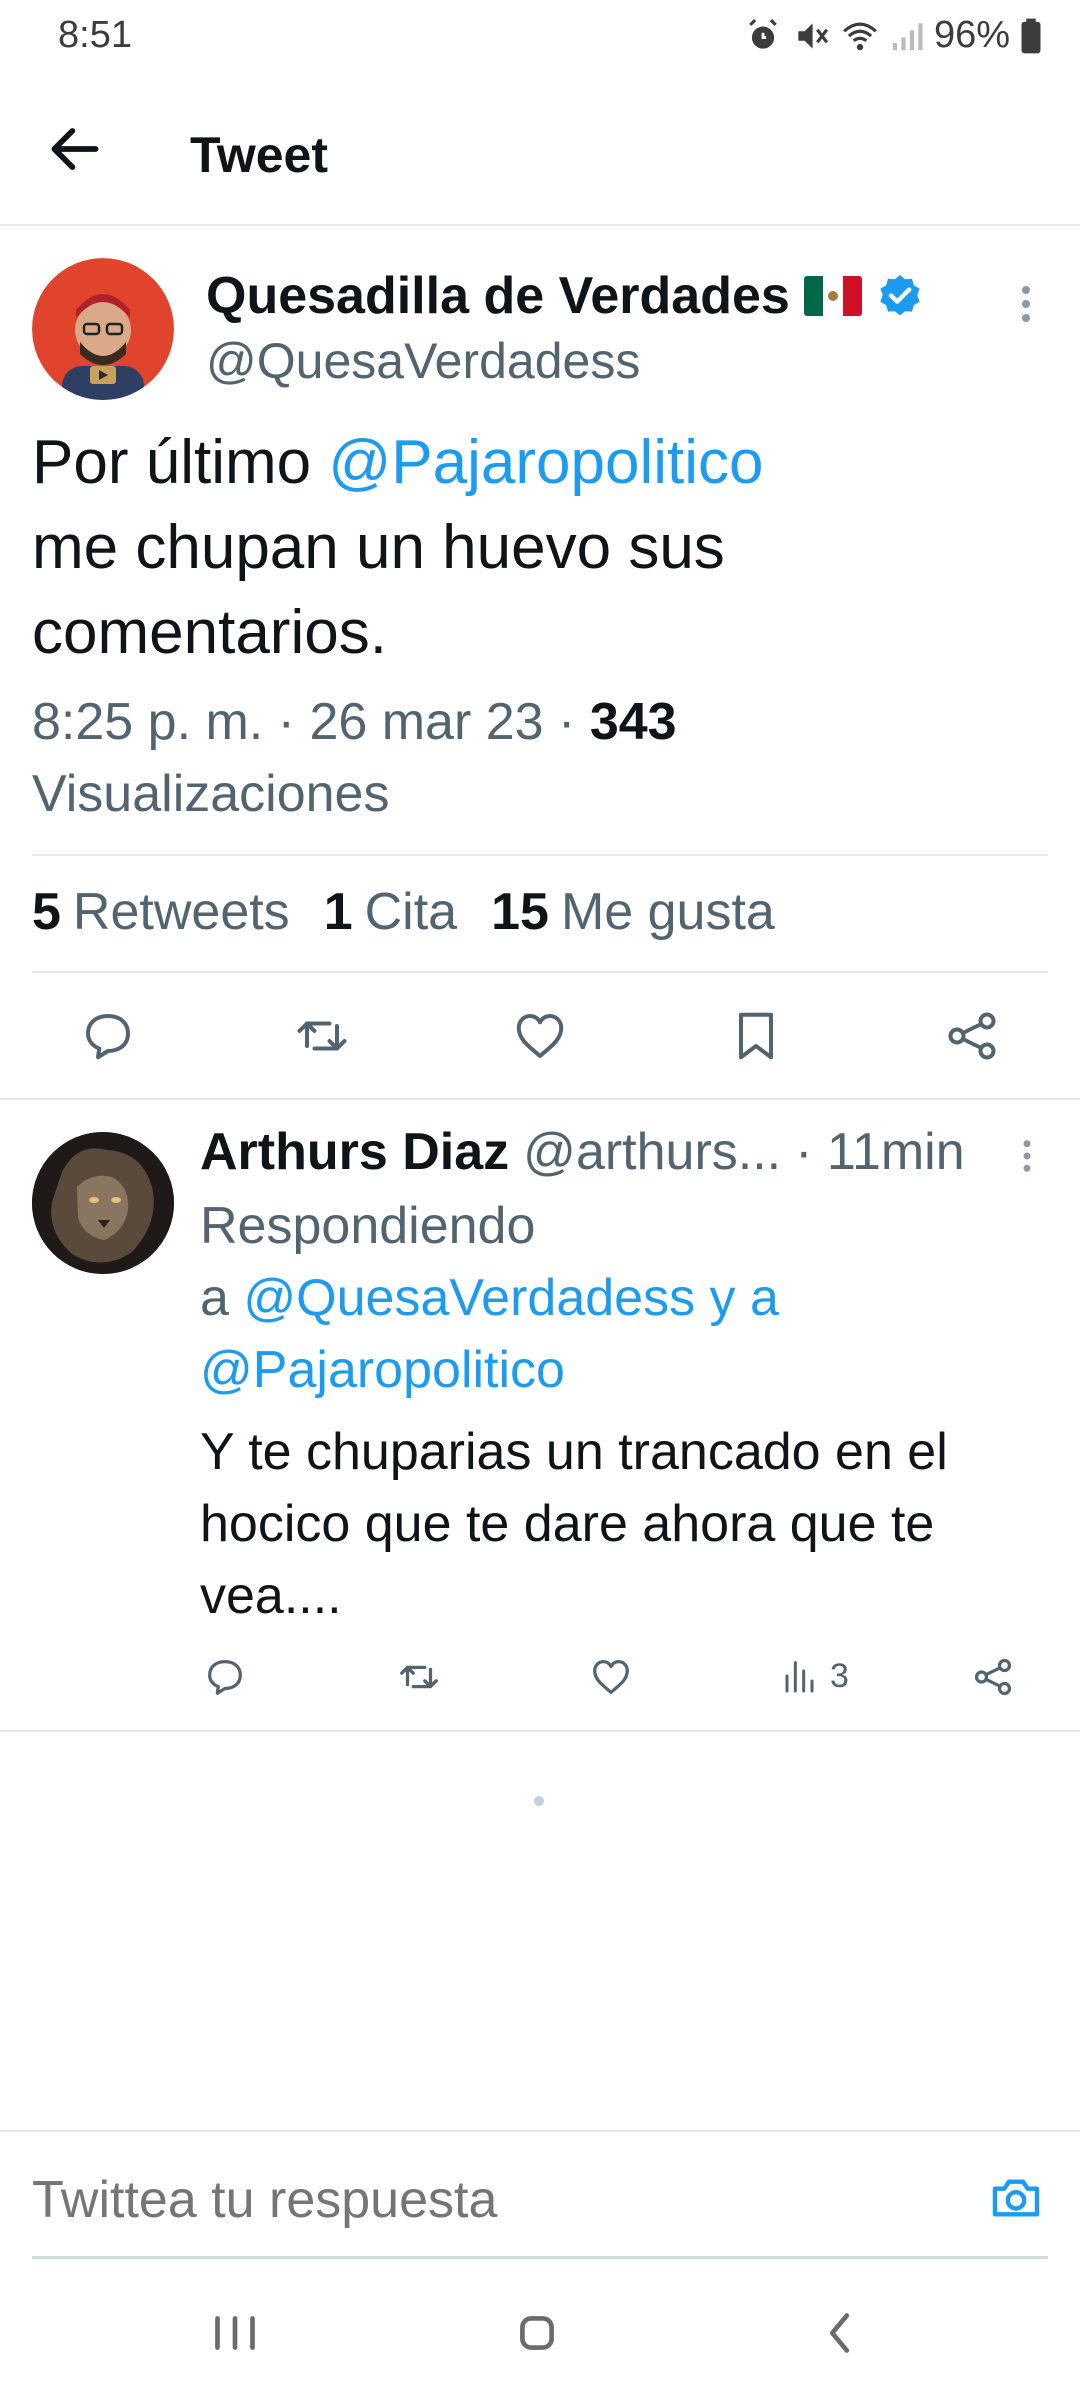 The height and width of the screenshot is (2400, 1080). What do you see at coordinates (907, 36) in the screenshot?
I see `signal-icon` at bounding box center [907, 36].